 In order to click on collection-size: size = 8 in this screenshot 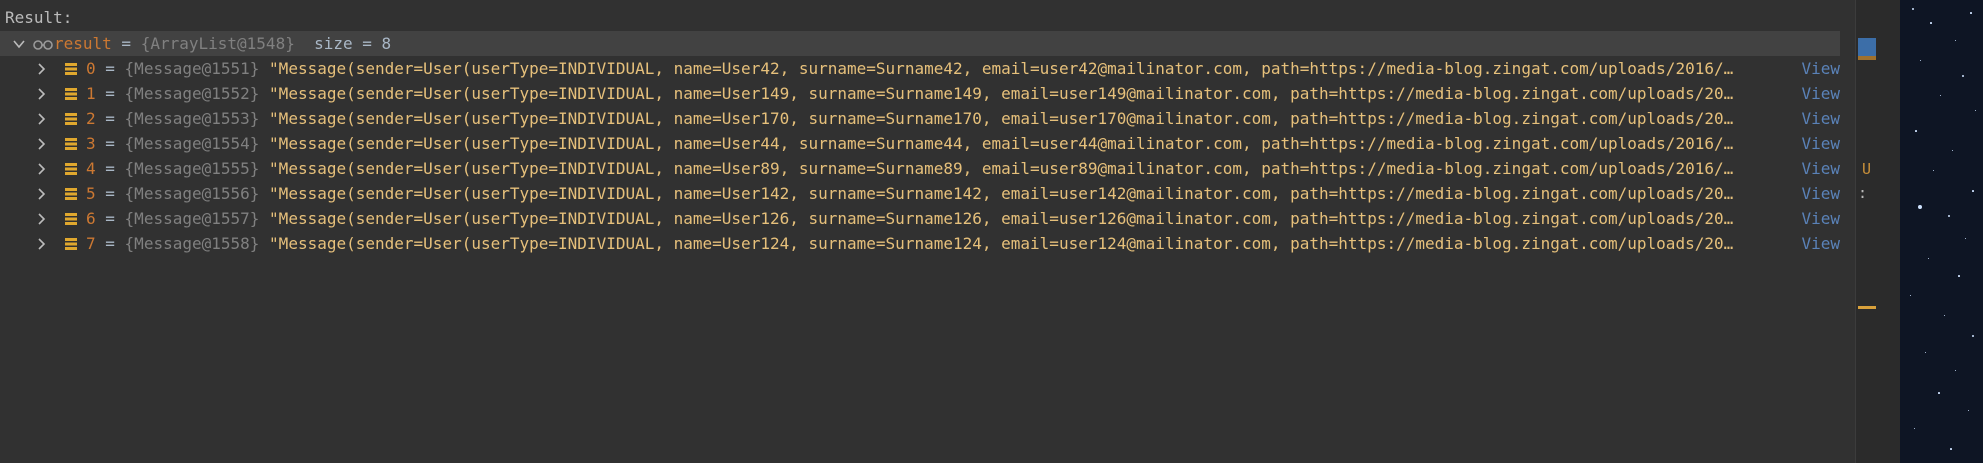, I will do `click(343, 43)`.